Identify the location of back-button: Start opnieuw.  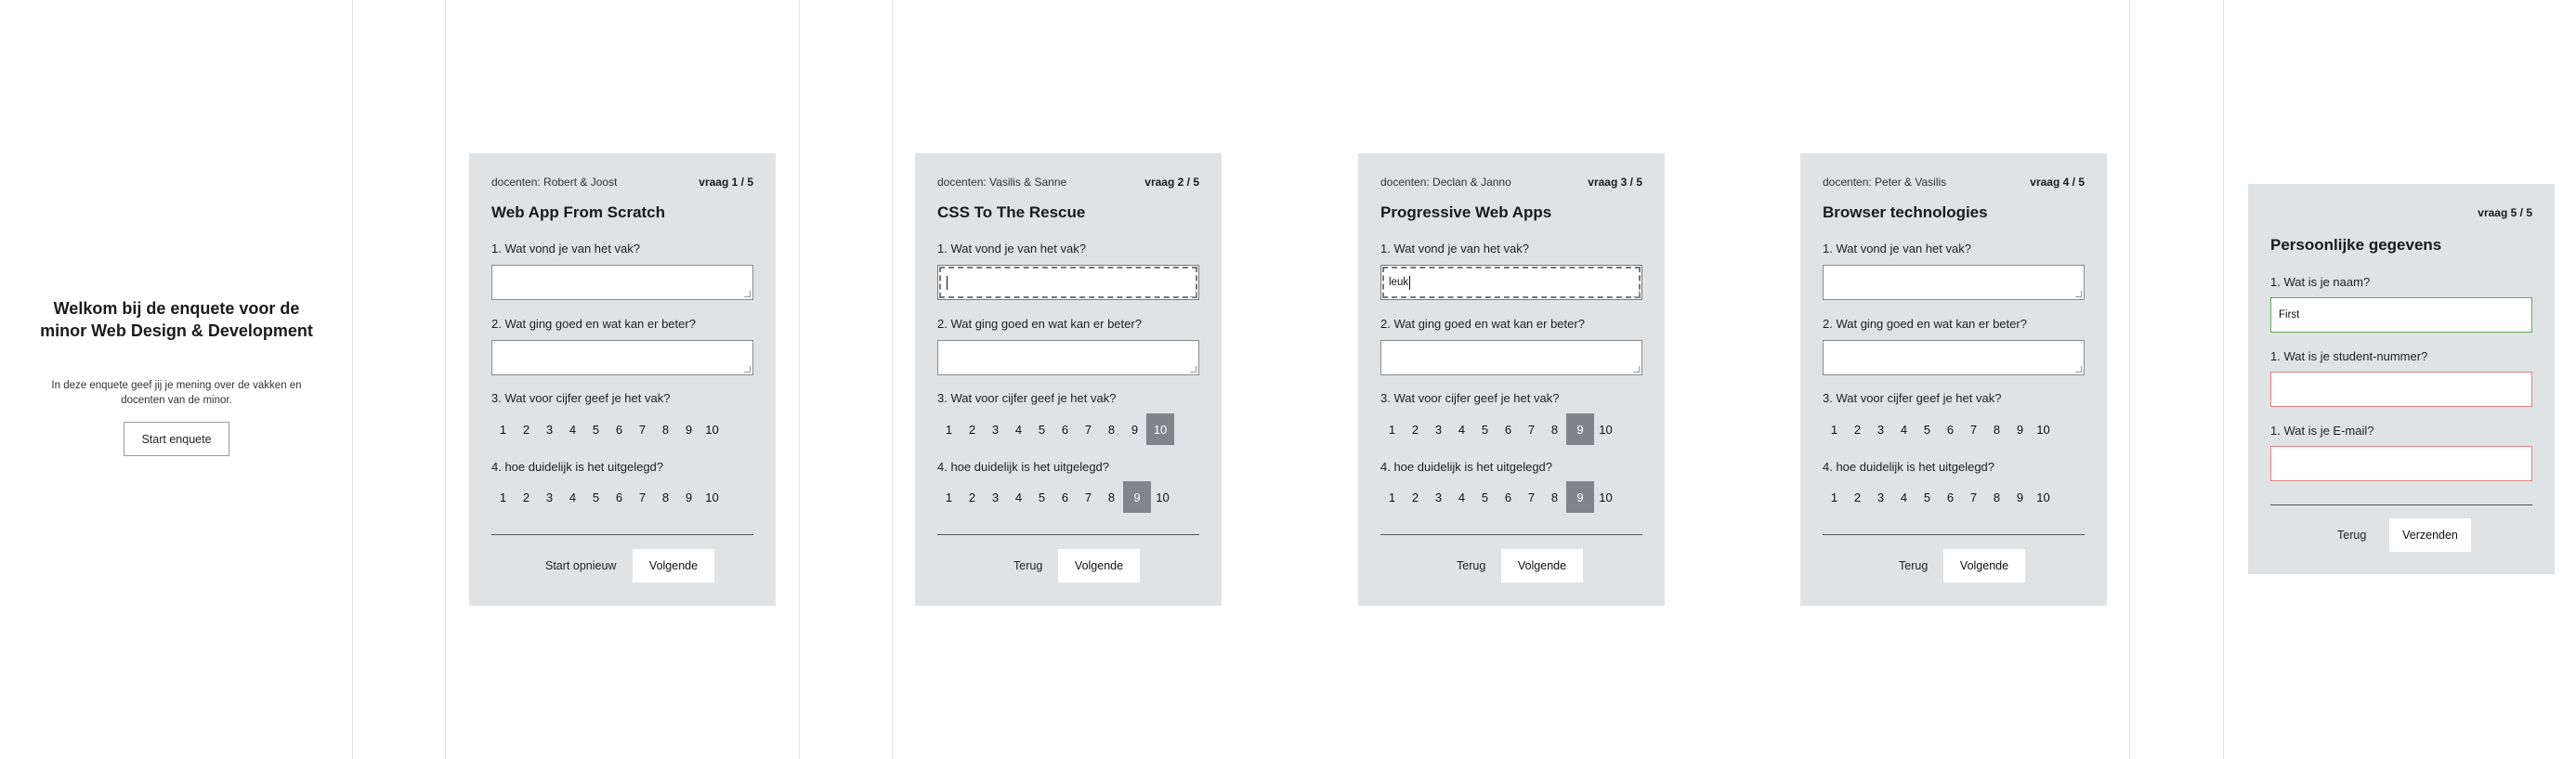
(580, 565).